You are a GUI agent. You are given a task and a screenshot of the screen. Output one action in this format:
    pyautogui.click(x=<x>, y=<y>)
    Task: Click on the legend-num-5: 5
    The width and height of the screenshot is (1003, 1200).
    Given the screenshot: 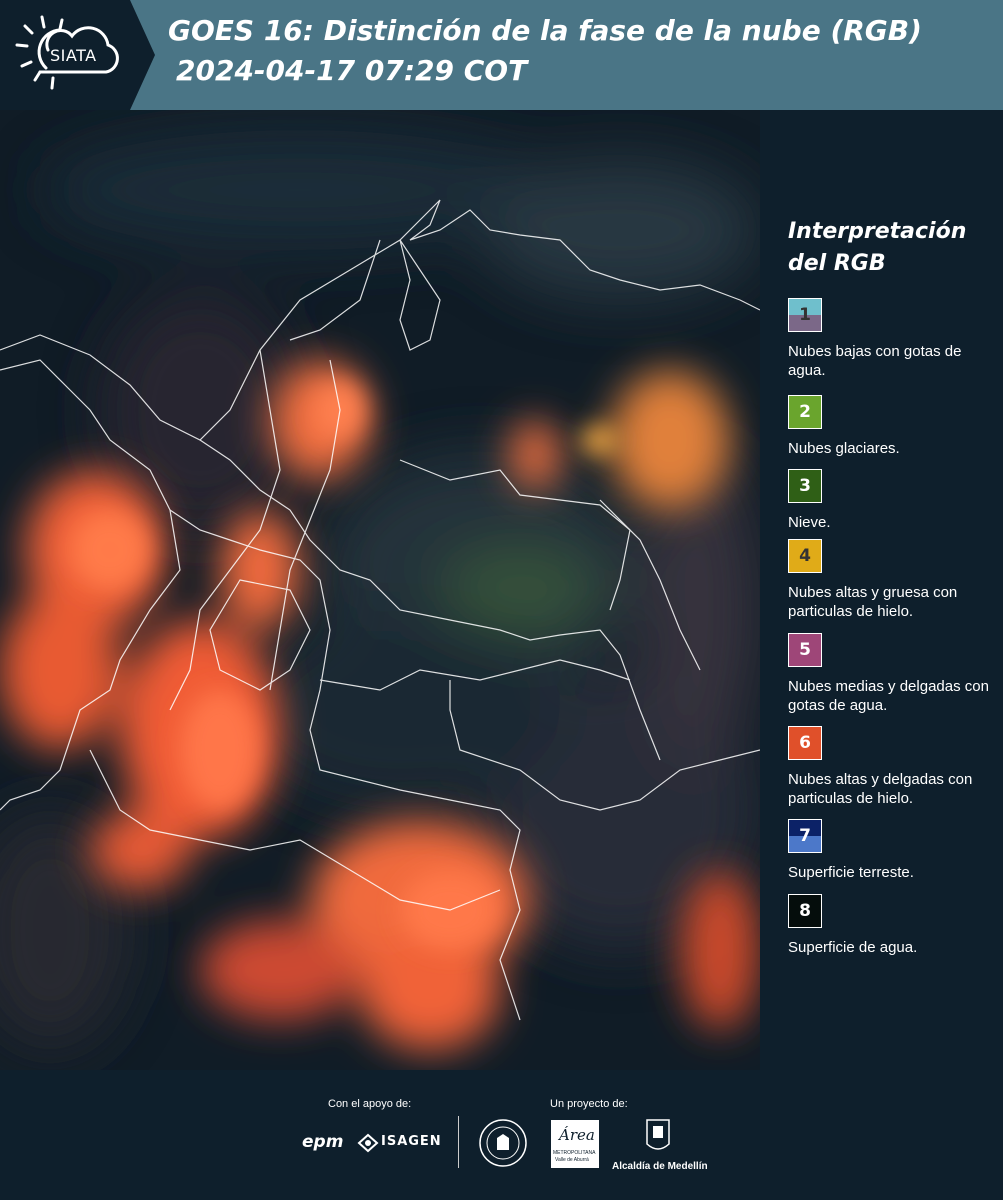 What is the action you would take?
    pyautogui.click(x=805, y=650)
    